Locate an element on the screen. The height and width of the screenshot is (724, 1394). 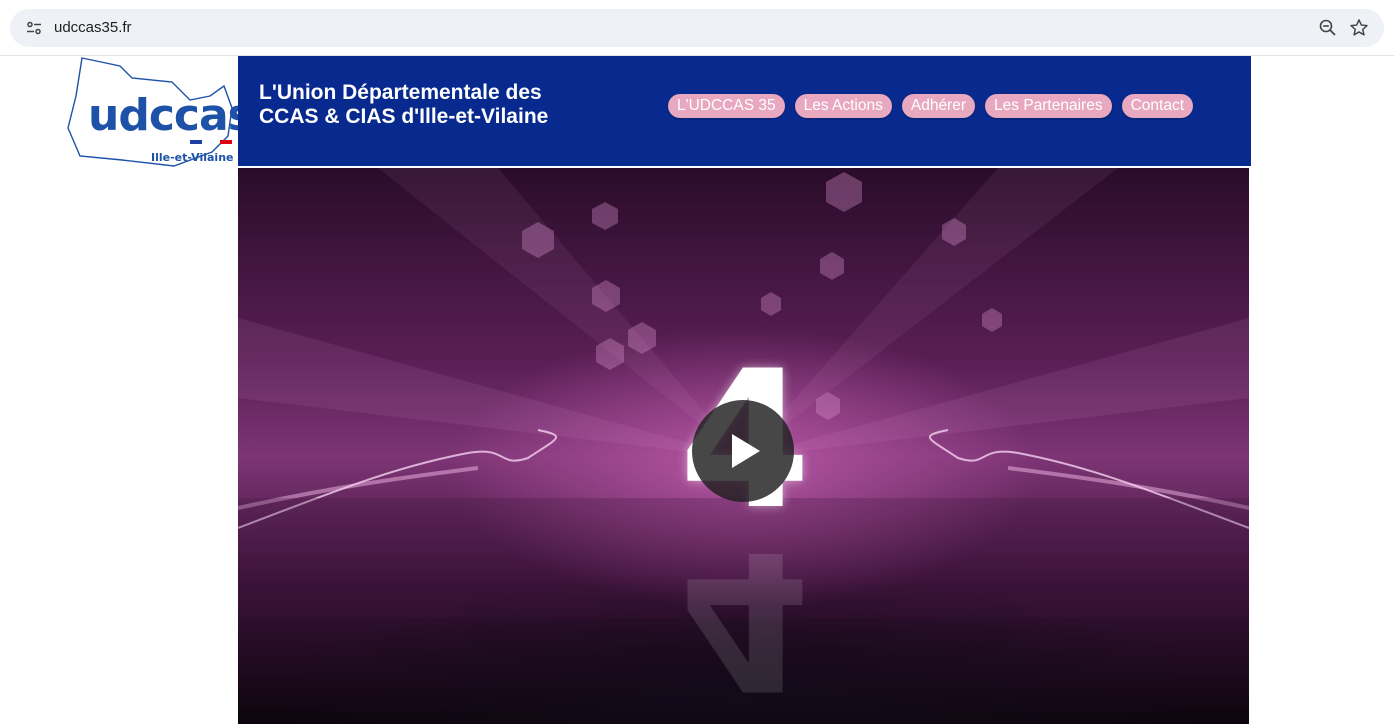
site-title-line-1: L'Union Départementale des is located at coordinates (400, 92).